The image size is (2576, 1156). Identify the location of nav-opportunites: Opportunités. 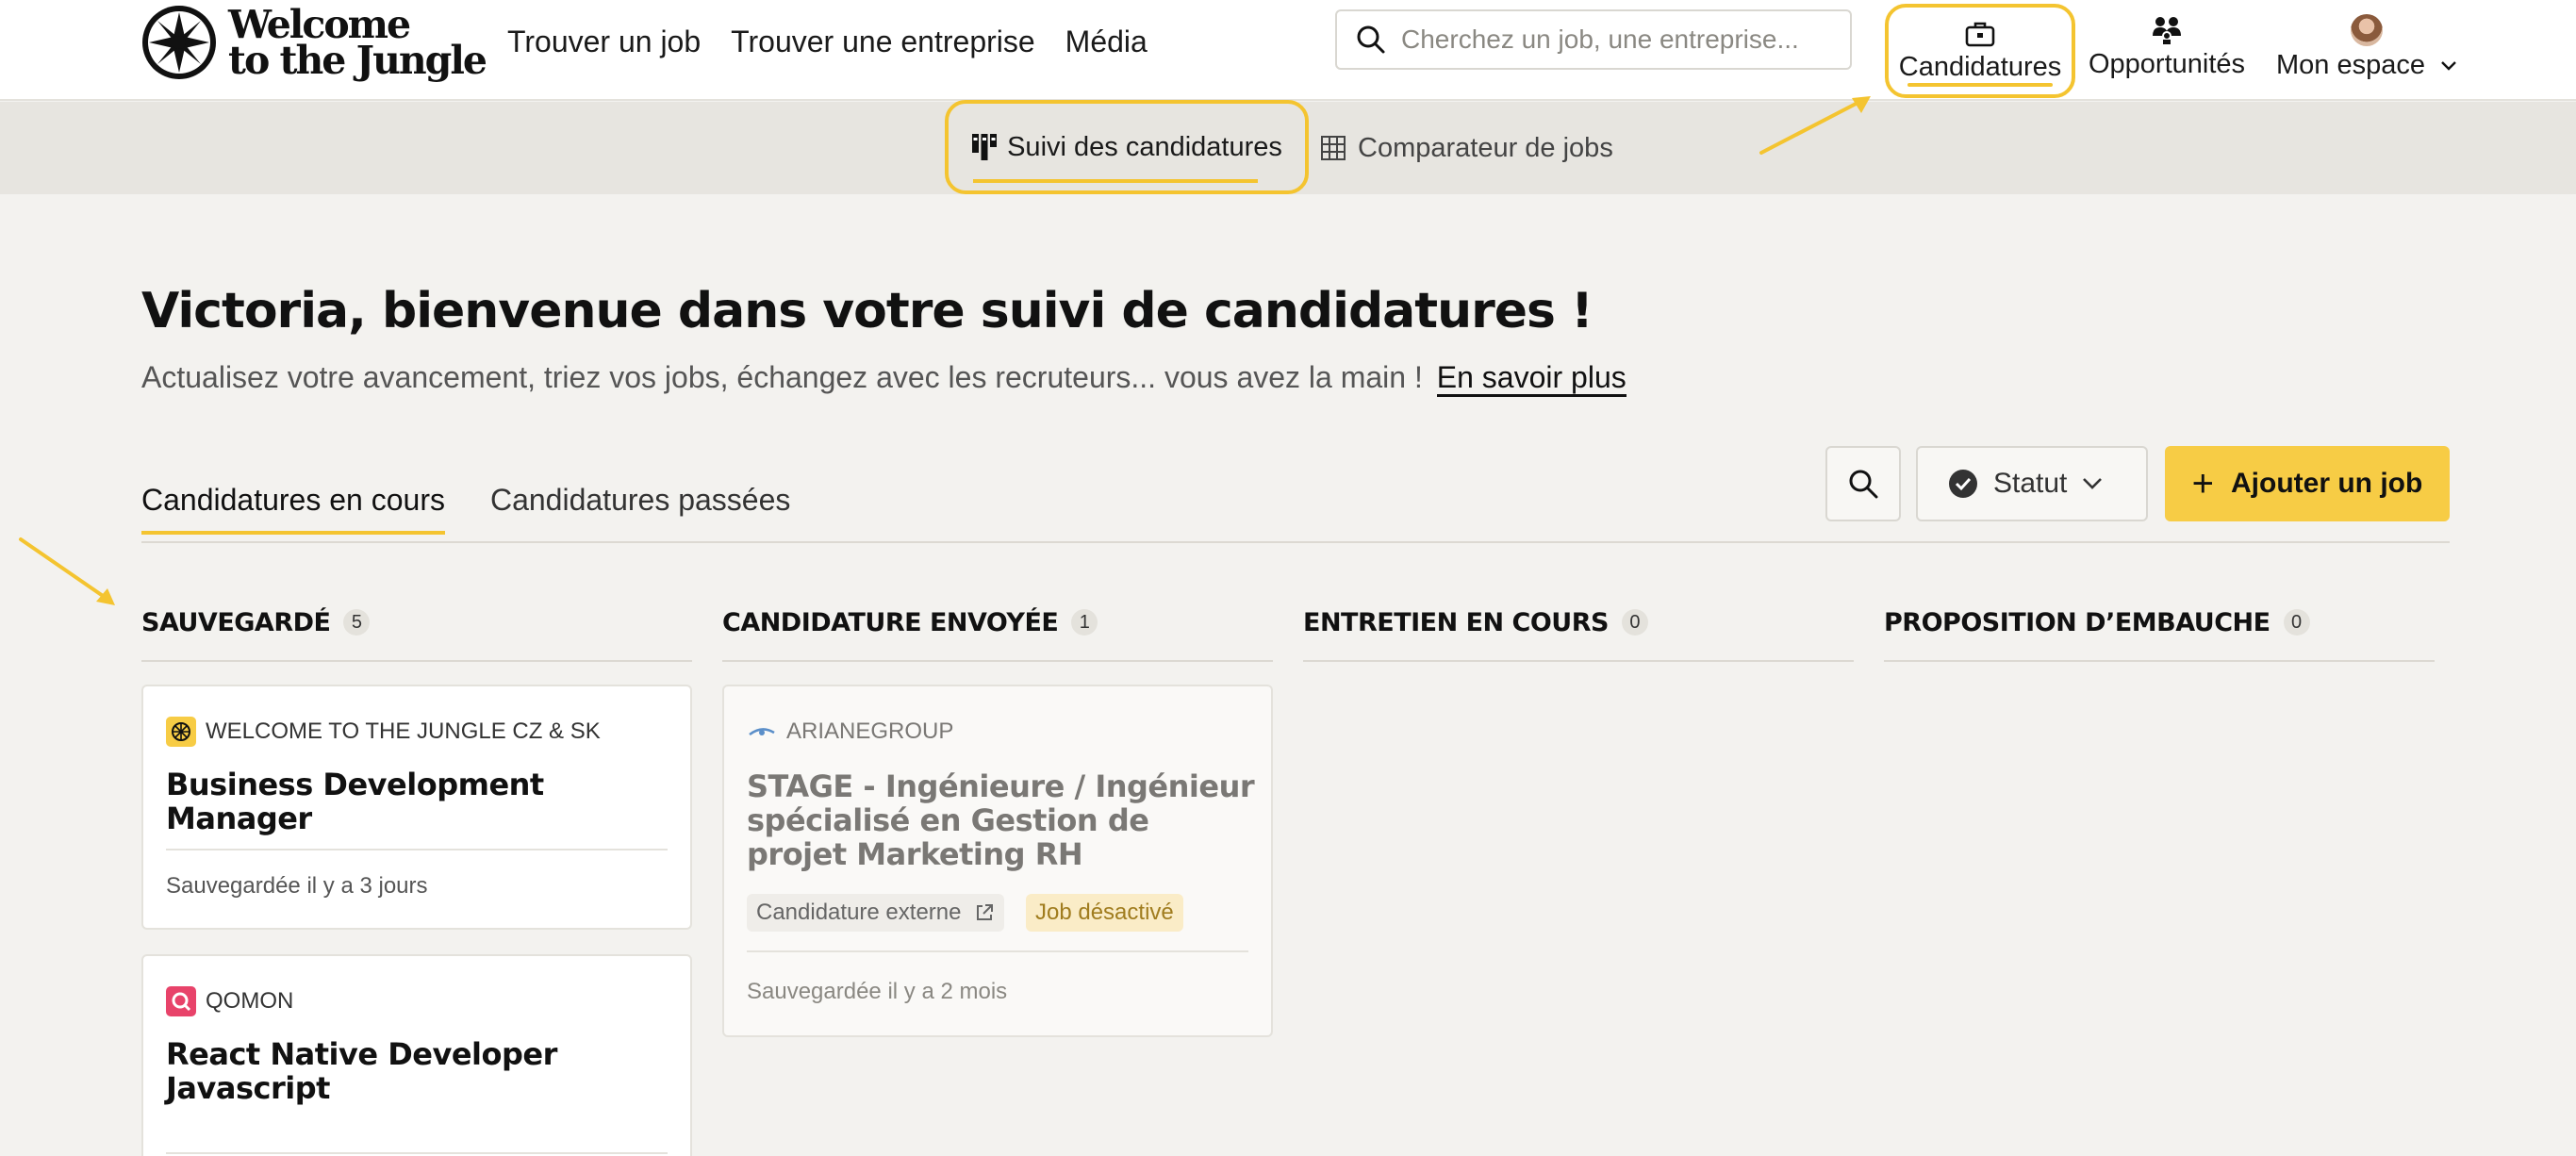
(2167, 47).